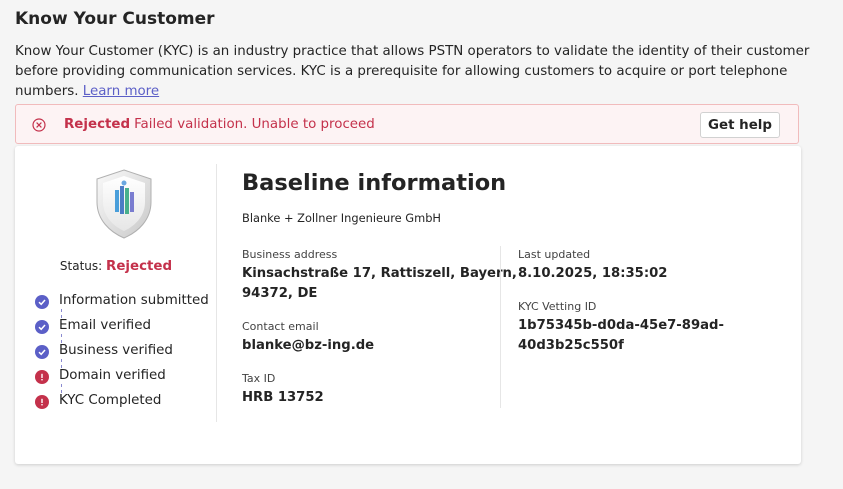  Describe the element at coordinates (259, 378) in the screenshot. I see `tax-id-label: Tax ID` at that location.